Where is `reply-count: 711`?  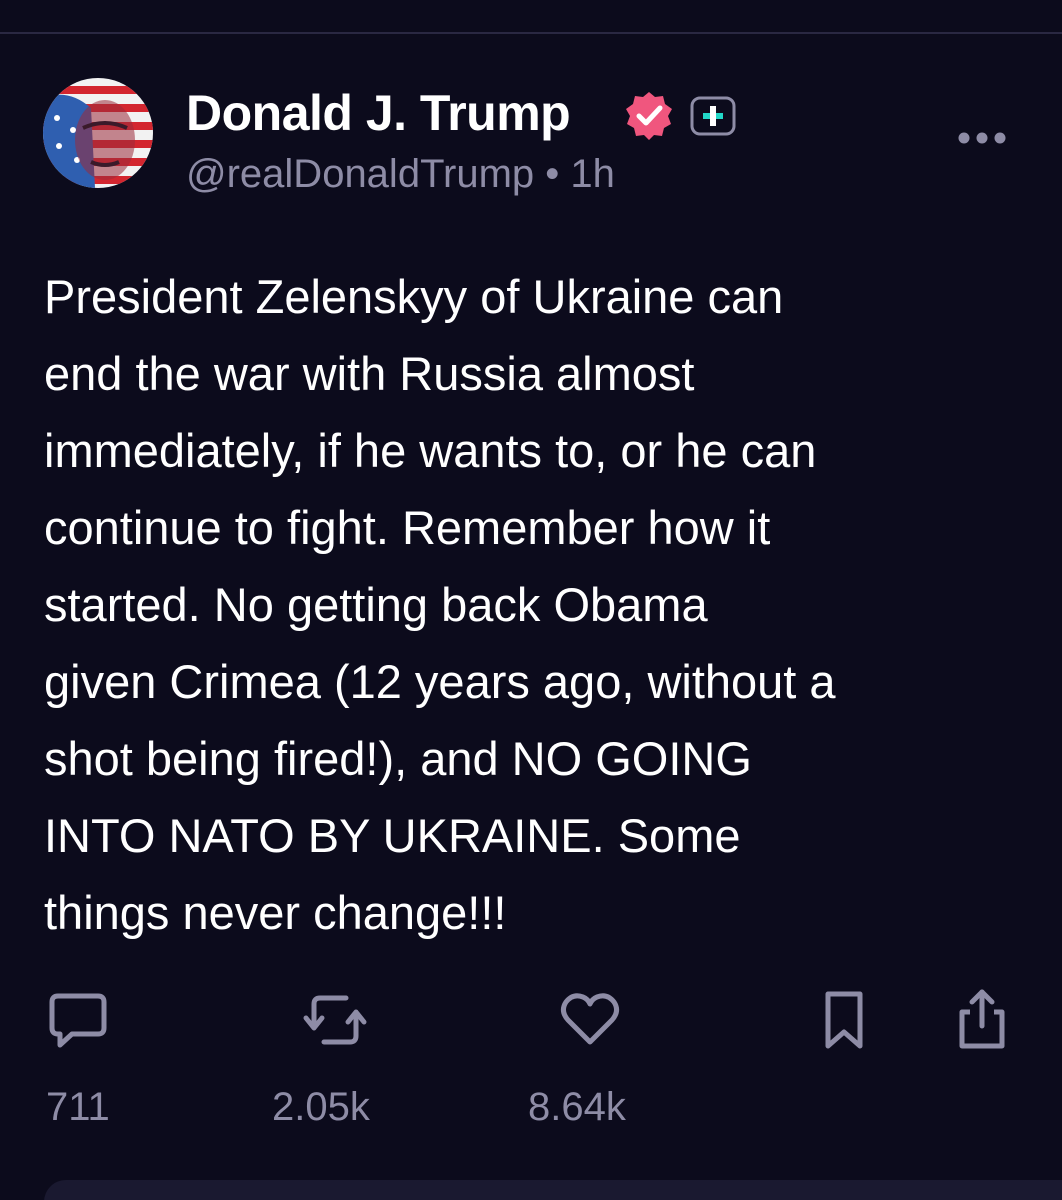
reply-count: 711 is located at coordinates (78, 1107).